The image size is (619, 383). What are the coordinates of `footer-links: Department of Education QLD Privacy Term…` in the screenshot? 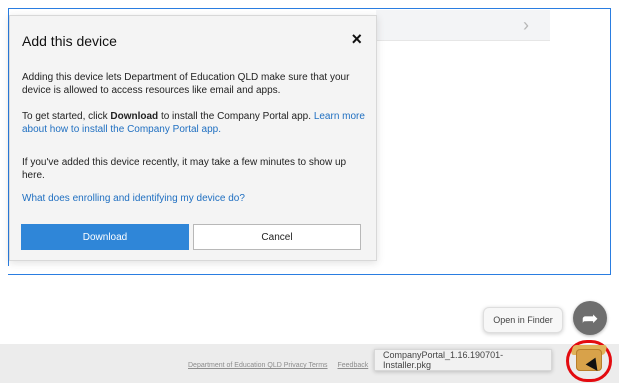 It's located at (282, 365).